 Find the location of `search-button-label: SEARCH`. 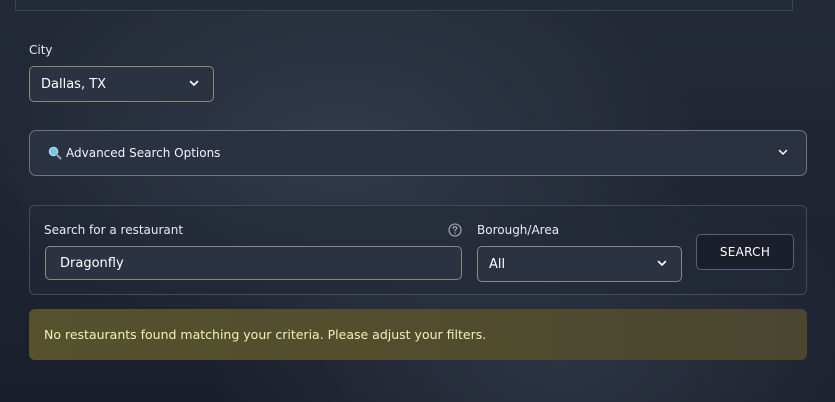

search-button-label: SEARCH is located at coordinates (745, 252).